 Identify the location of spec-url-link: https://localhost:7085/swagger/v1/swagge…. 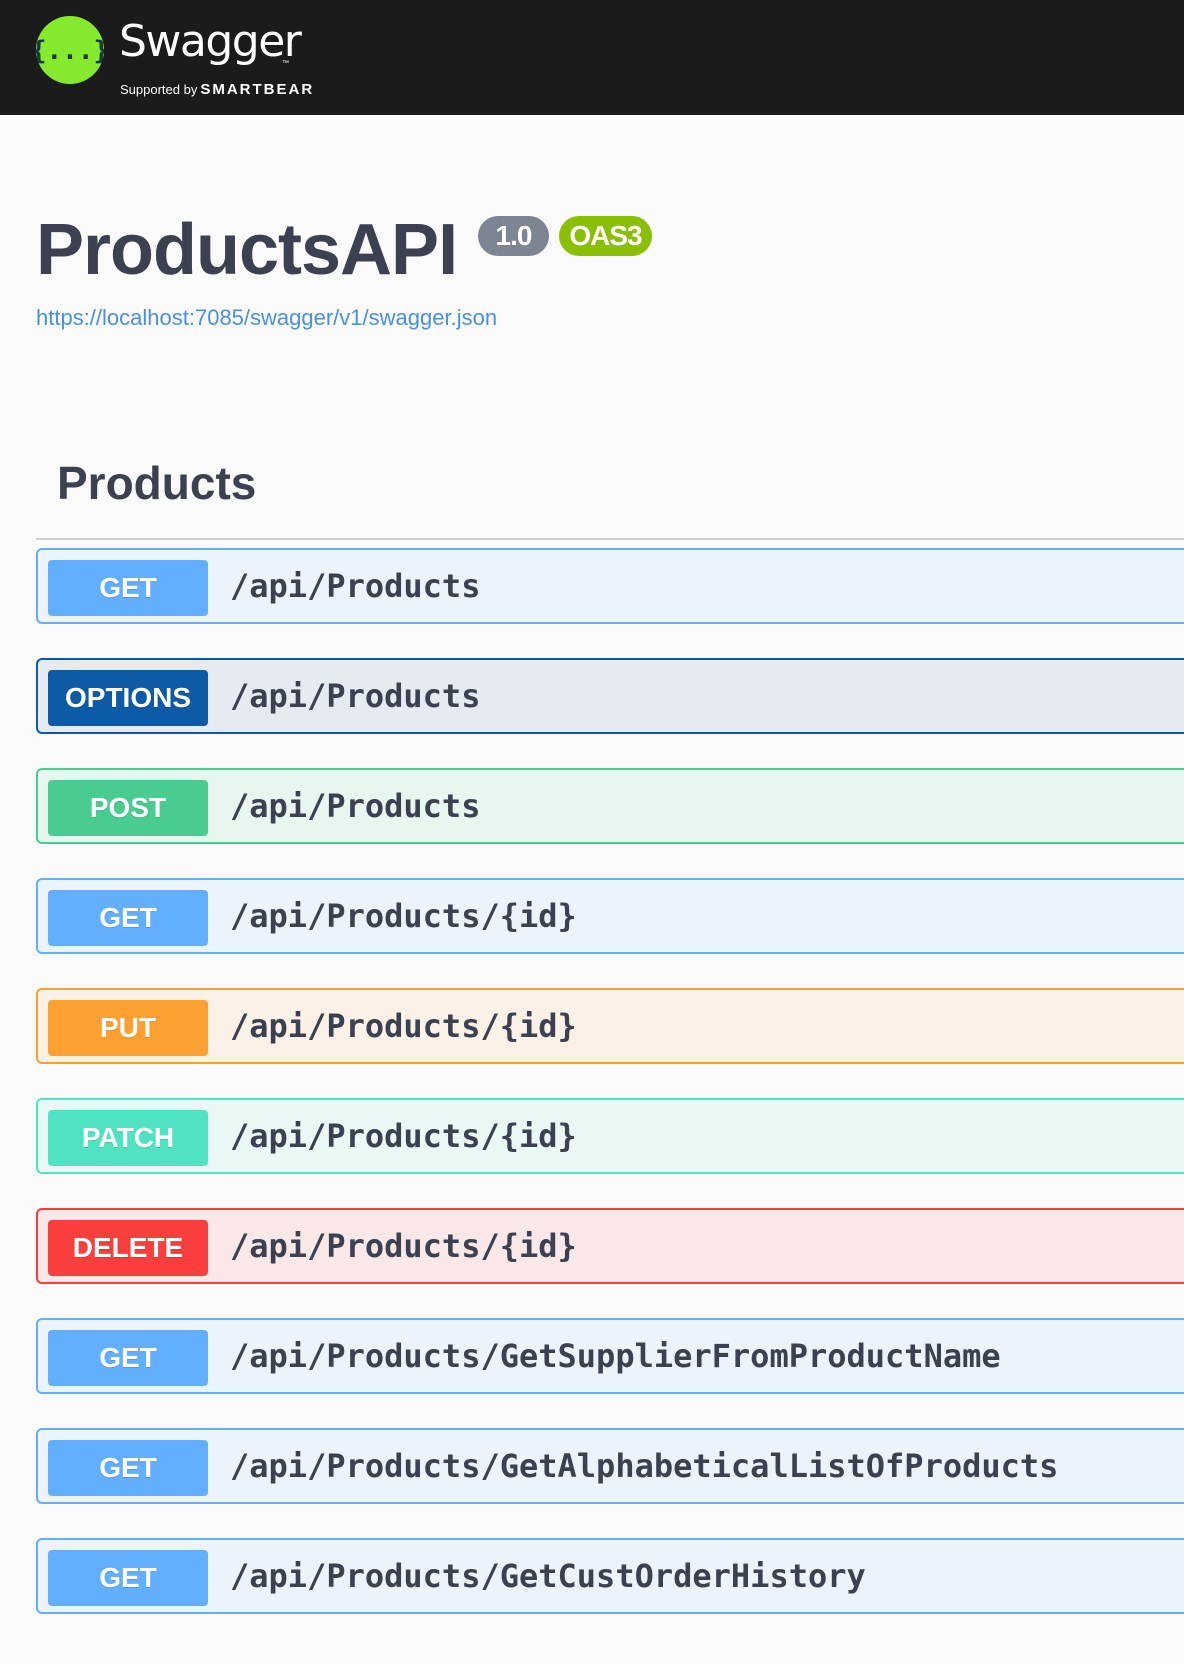
(266, 318).